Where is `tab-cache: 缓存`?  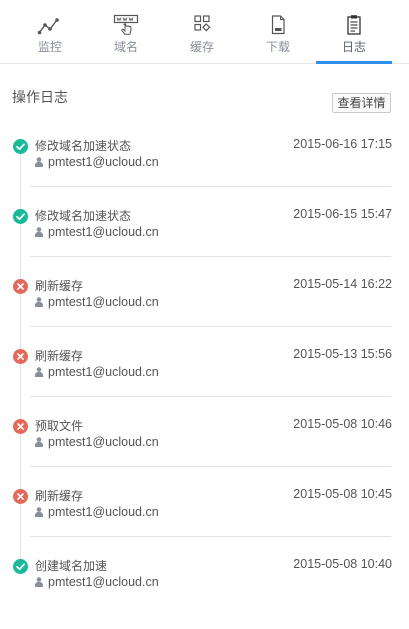 tab-cache: 缓存 is located at coordinates (202, 32).